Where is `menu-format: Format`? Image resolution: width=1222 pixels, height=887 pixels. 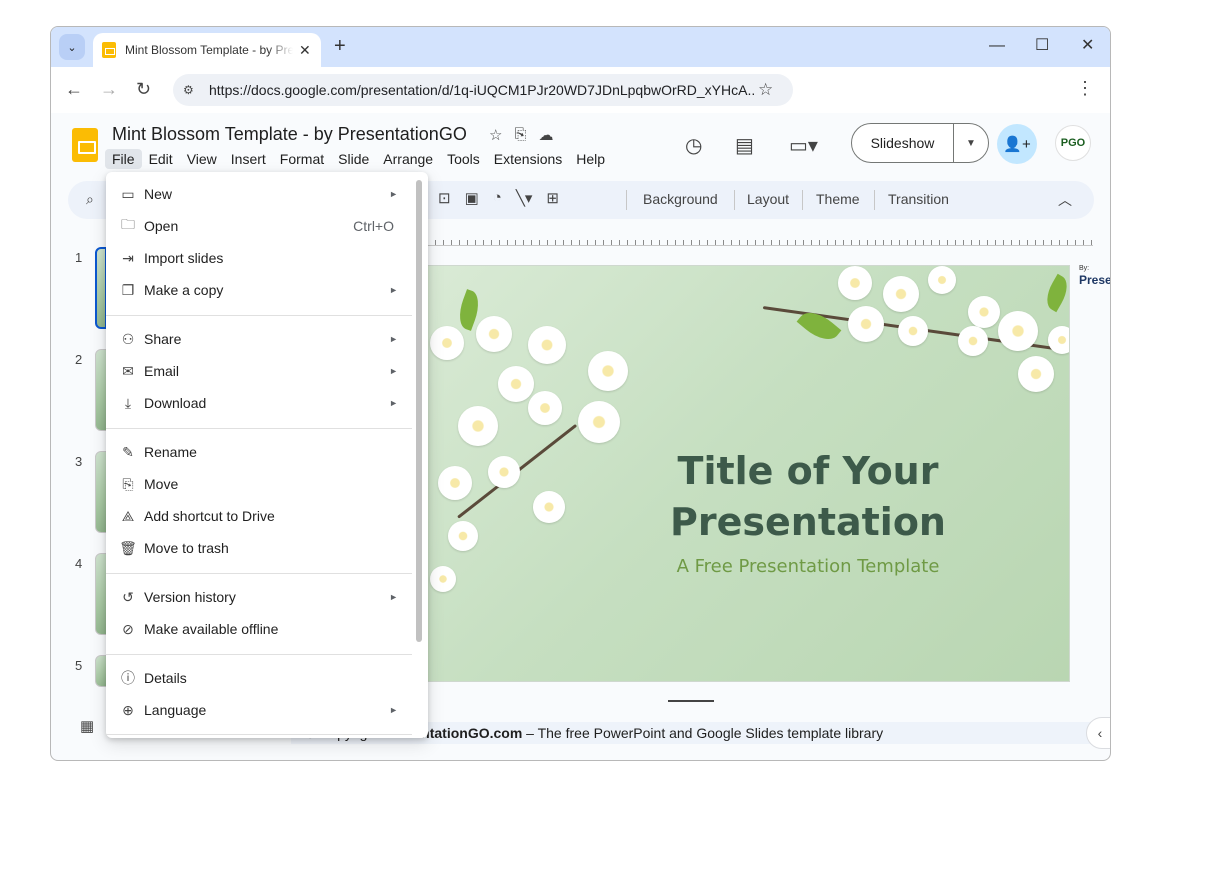 menu-format: Format is located at coordinates (302, 159).